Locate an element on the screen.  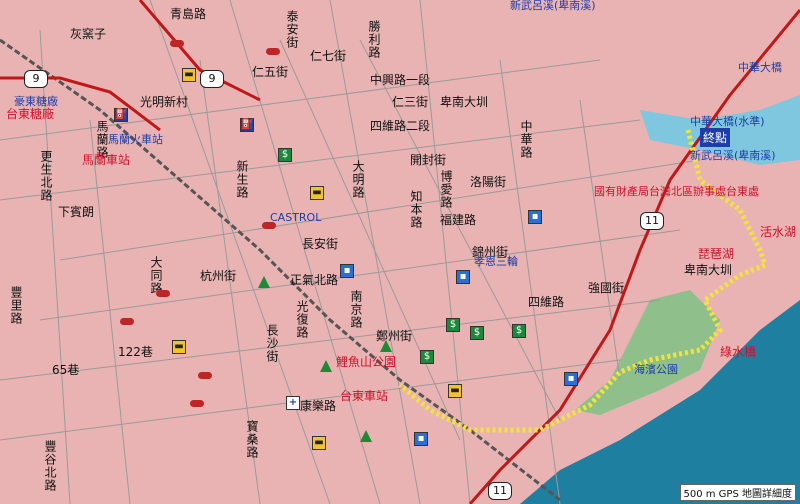
street-label: 康樂路 is located at coordinates (318, 406).